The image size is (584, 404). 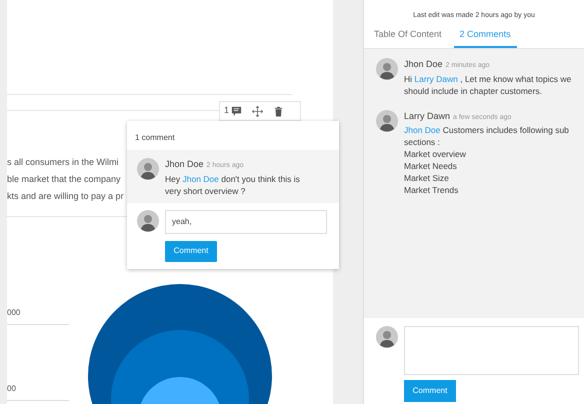 I want to click on move-icon, so click(x=258, y=111).